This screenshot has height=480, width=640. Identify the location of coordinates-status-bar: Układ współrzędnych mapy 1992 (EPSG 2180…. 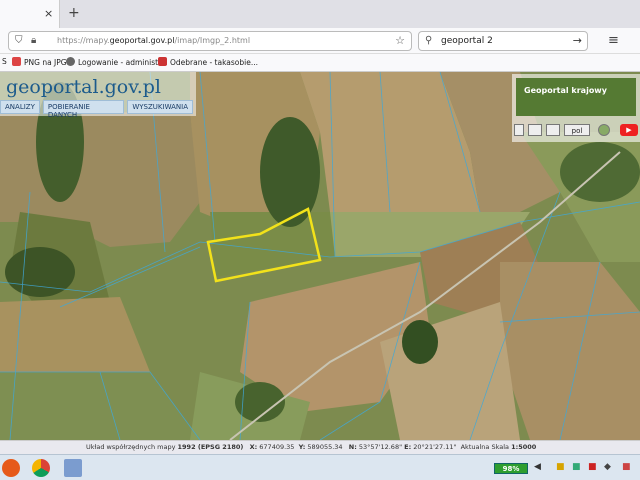
(320, 447).